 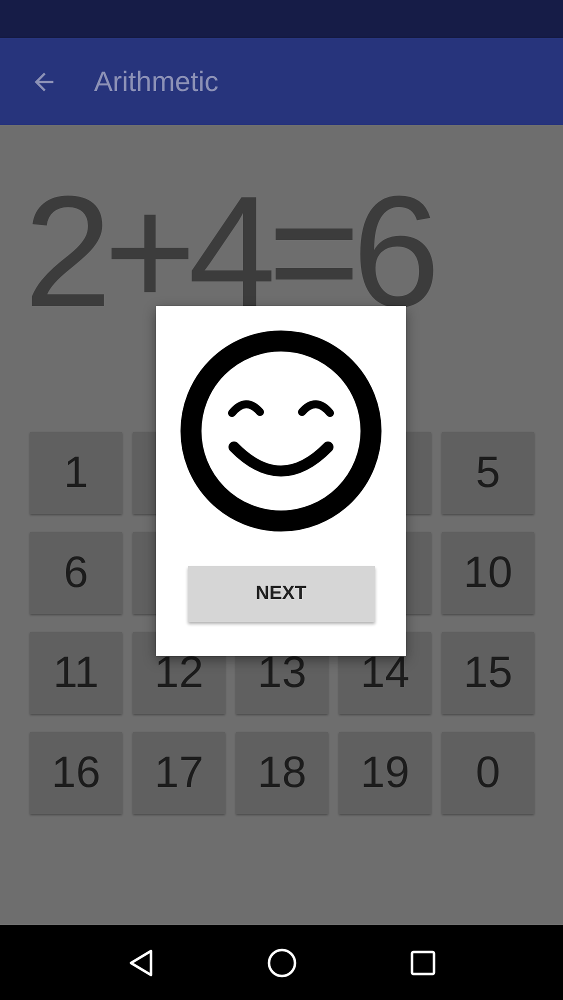 I want to click on number-key: 19, so click(x=385, y=773).